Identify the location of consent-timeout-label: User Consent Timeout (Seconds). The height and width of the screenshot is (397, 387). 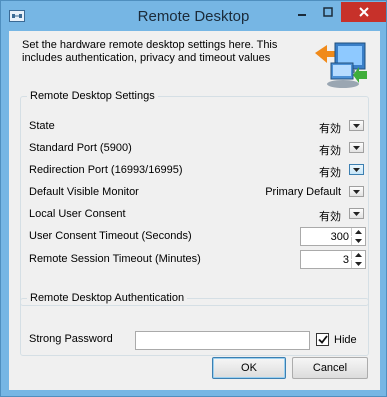
(110, 236).